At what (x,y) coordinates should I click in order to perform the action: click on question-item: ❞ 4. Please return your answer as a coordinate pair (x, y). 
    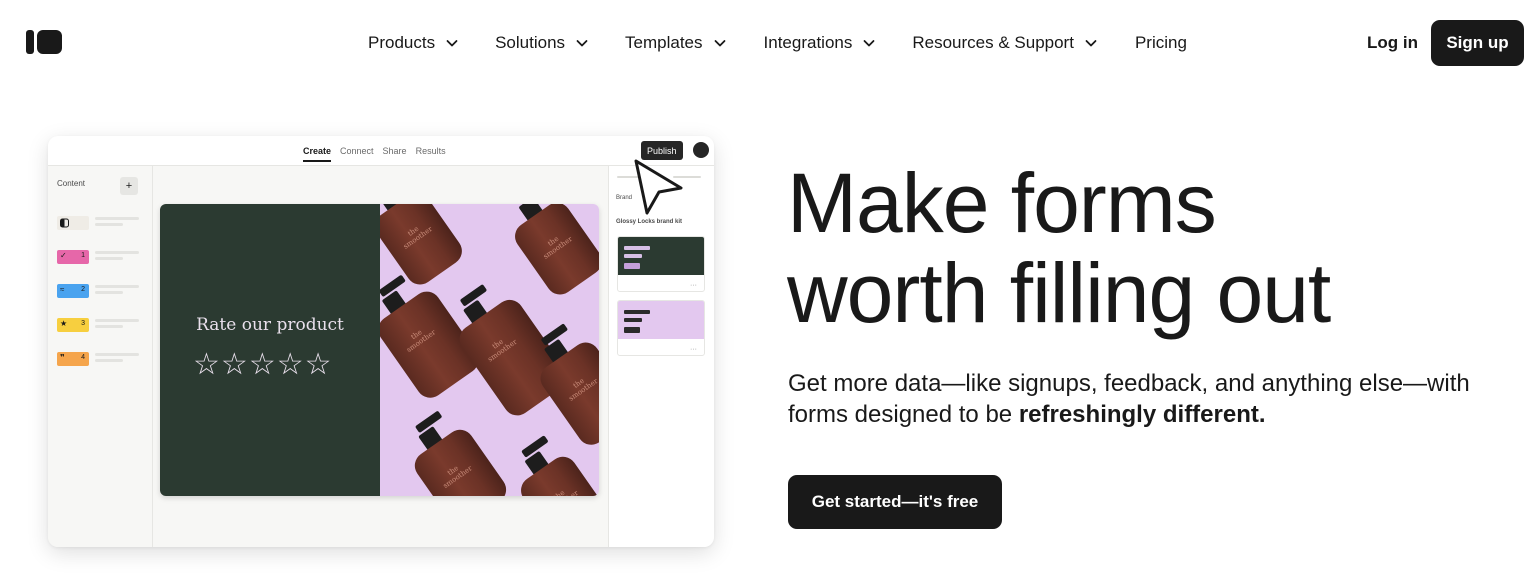
    Looking at the image, I should click on (102, 359).